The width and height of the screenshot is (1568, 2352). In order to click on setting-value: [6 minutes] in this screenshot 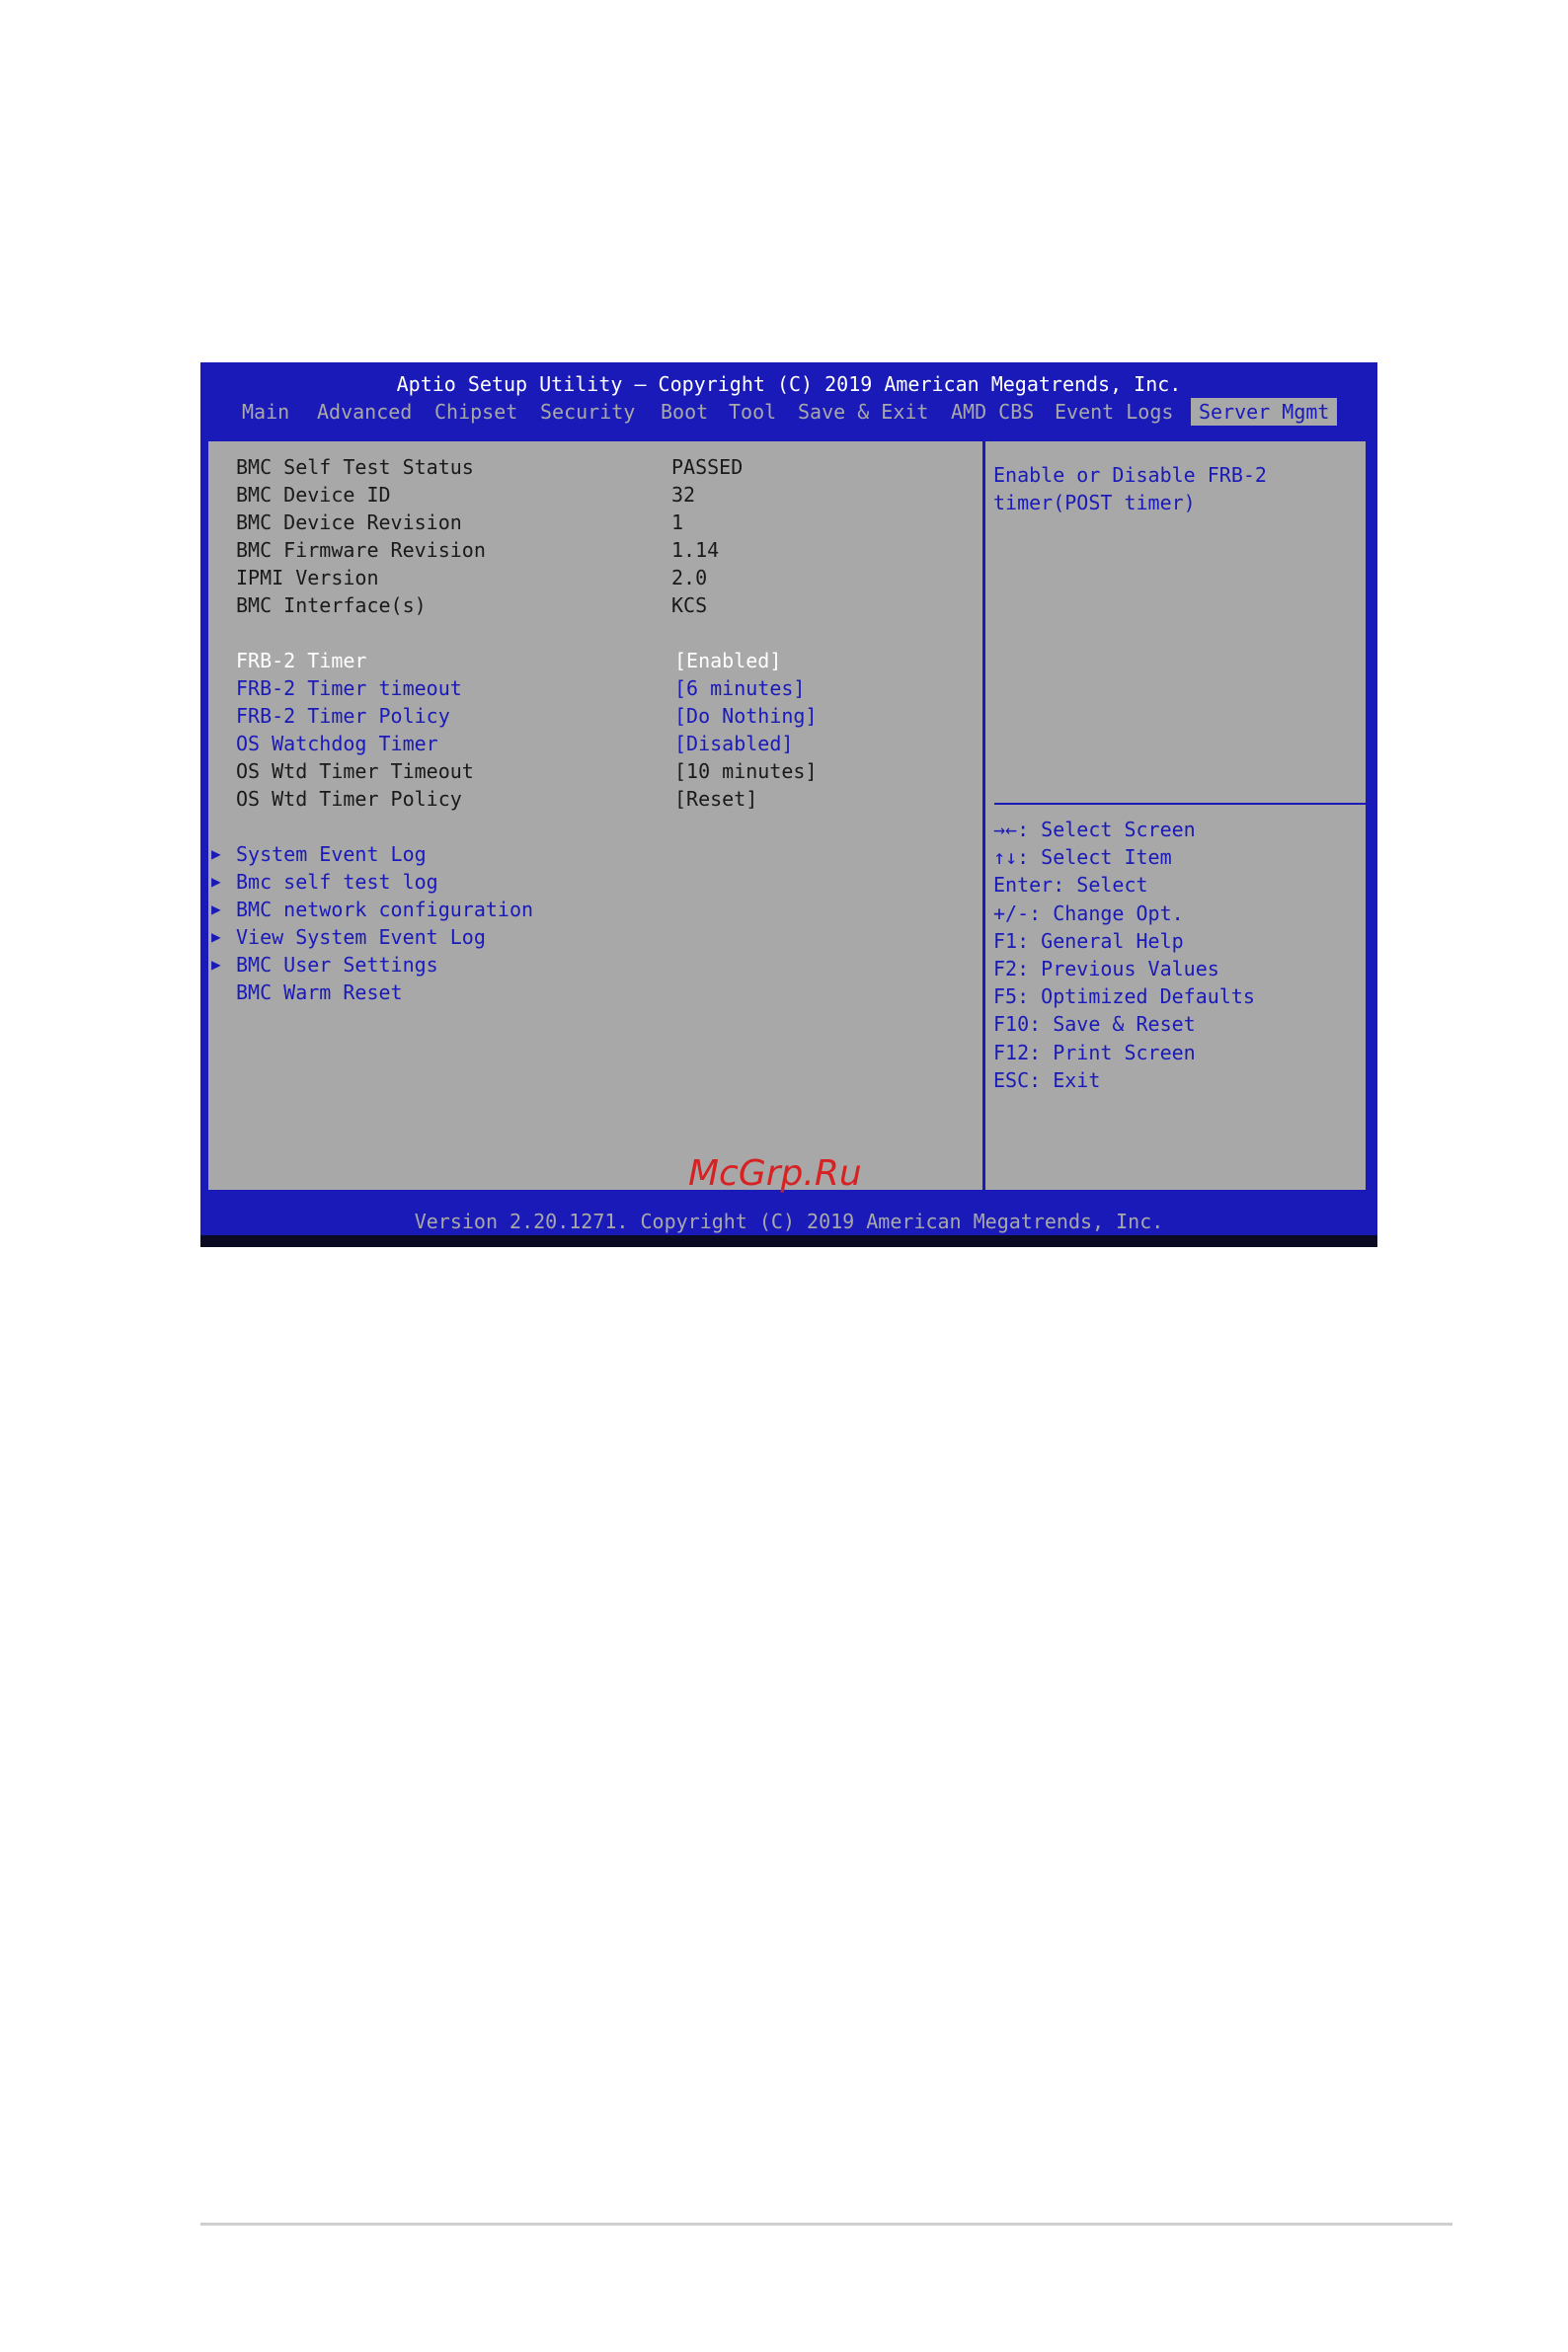, I will do `click(739, 688)`.